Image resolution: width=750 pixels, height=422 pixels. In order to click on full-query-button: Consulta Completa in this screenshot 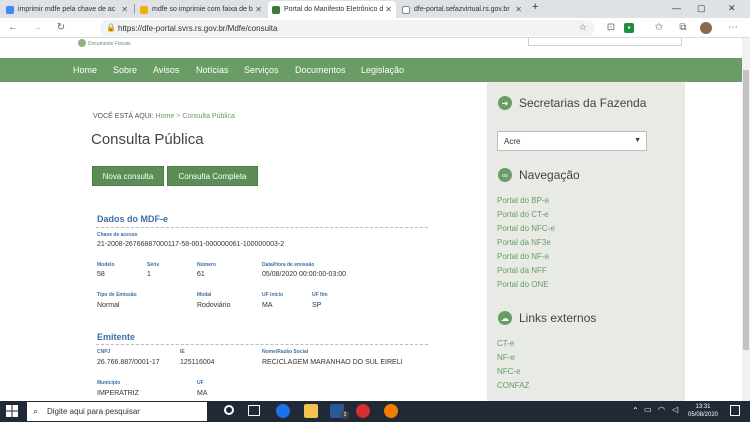, I will do `click(212, 176)`.